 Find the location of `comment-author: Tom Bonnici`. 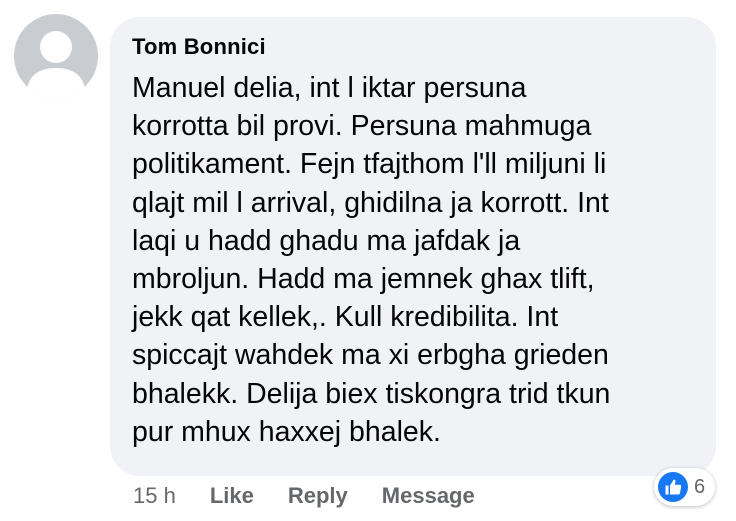

comment-author: Tom Bonnici is located at coordinates (199, 47).